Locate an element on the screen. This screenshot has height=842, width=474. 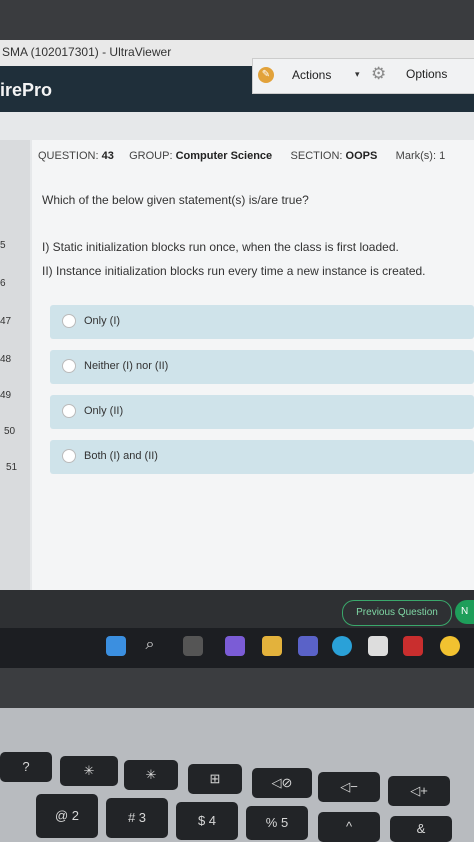
app-name: irePro is located at coordinates (26, 90).